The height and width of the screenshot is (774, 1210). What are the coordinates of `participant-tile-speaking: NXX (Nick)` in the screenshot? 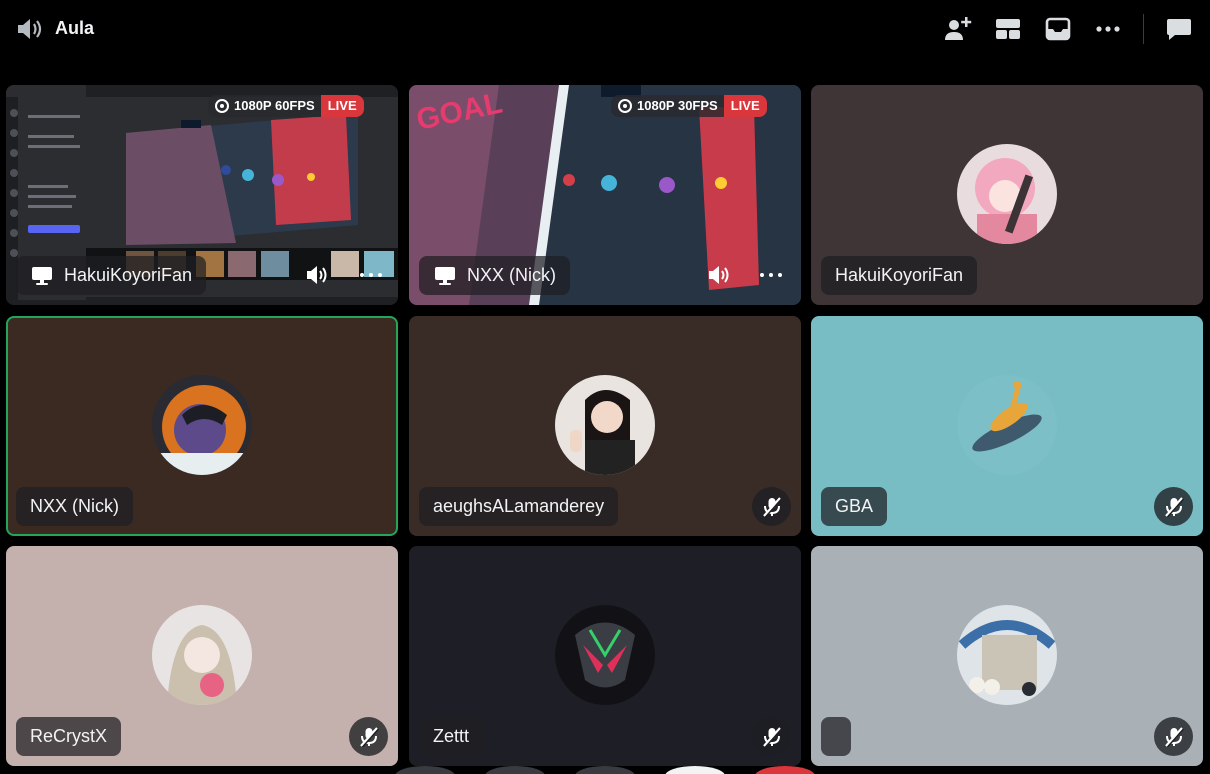 It's located at (202, 426).